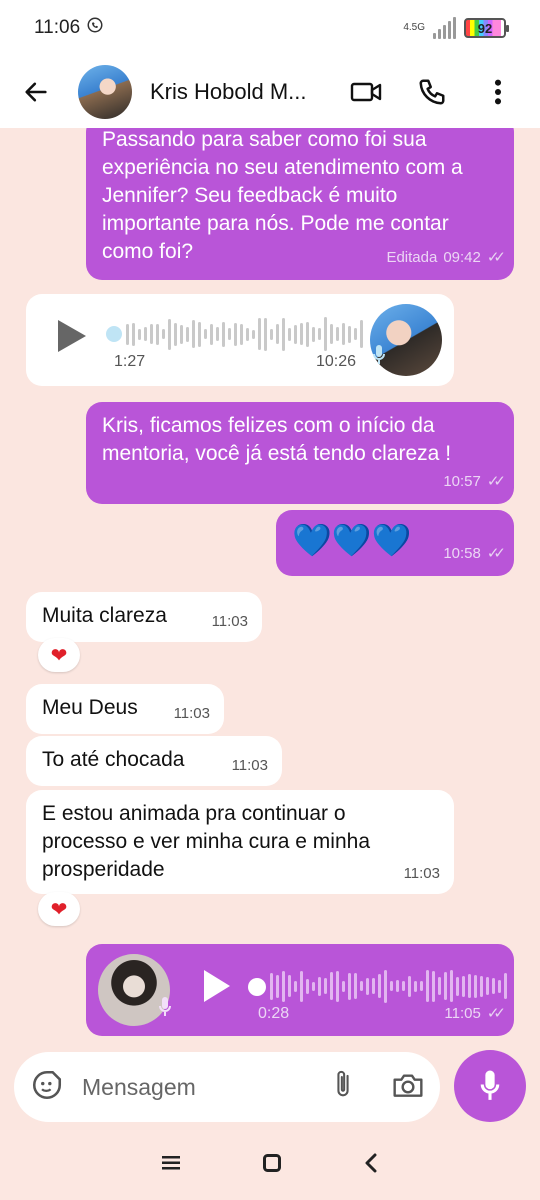 This screenshot has width=540, height=1200. Describe the element at coordinates (47, 1087) in the screenshot. I see `sticker-icon` at that location.